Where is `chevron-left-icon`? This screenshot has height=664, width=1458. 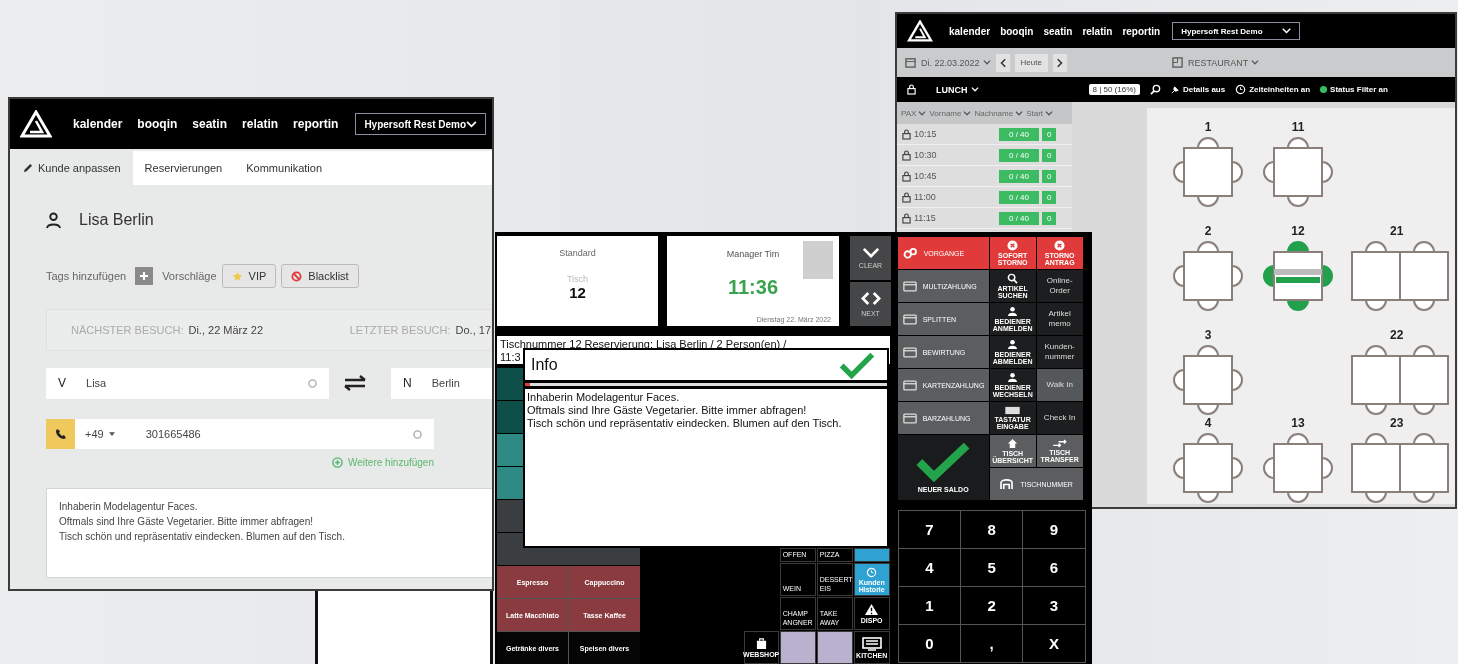
chevron-left-icon is located at coordinates (1002, 62).